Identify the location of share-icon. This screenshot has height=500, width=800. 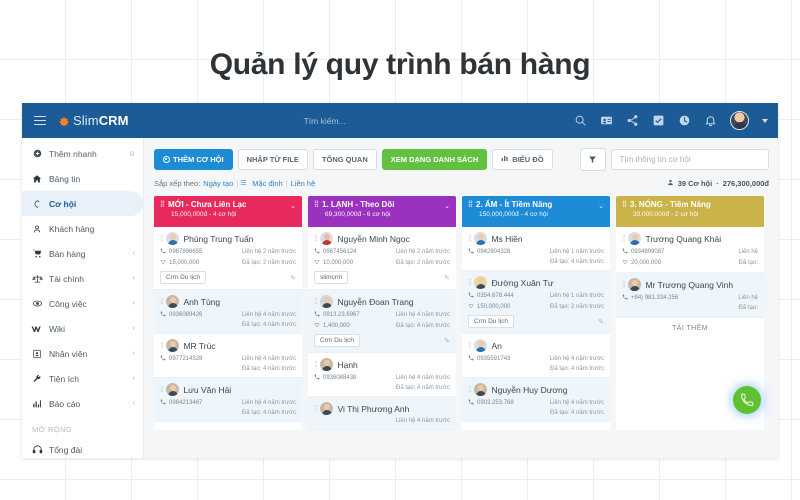
(632, 120).